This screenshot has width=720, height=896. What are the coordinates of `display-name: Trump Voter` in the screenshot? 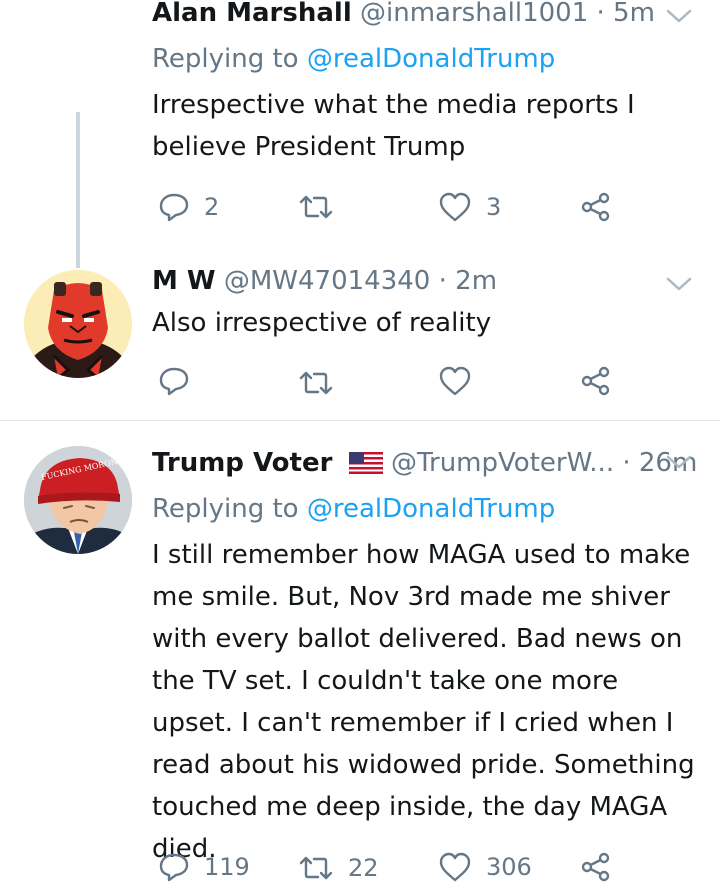 It's located at (242, 463).